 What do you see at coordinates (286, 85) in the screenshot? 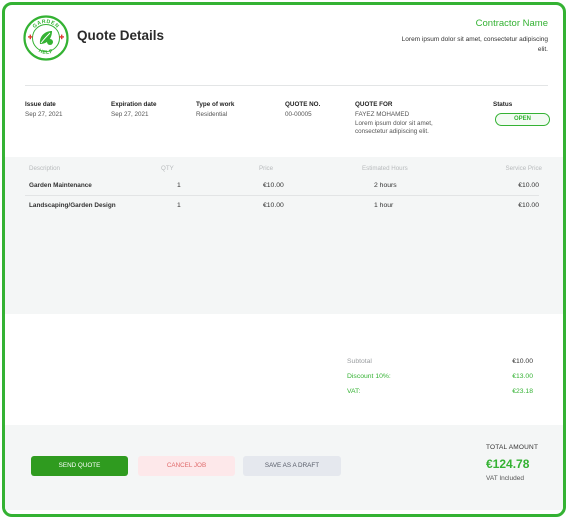
I see `header-divider` at bounding box center [286, 85].